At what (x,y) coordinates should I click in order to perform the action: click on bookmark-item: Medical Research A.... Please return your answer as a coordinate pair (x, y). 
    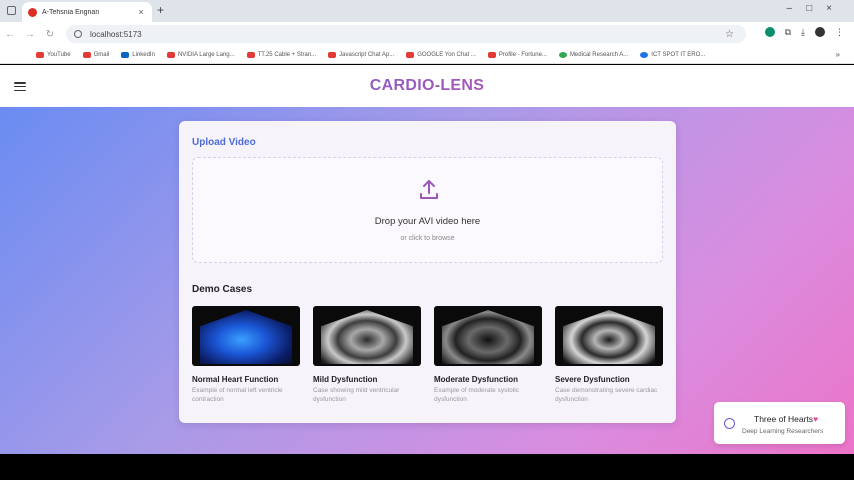
    Looking at the image, I should click on (593, 54).